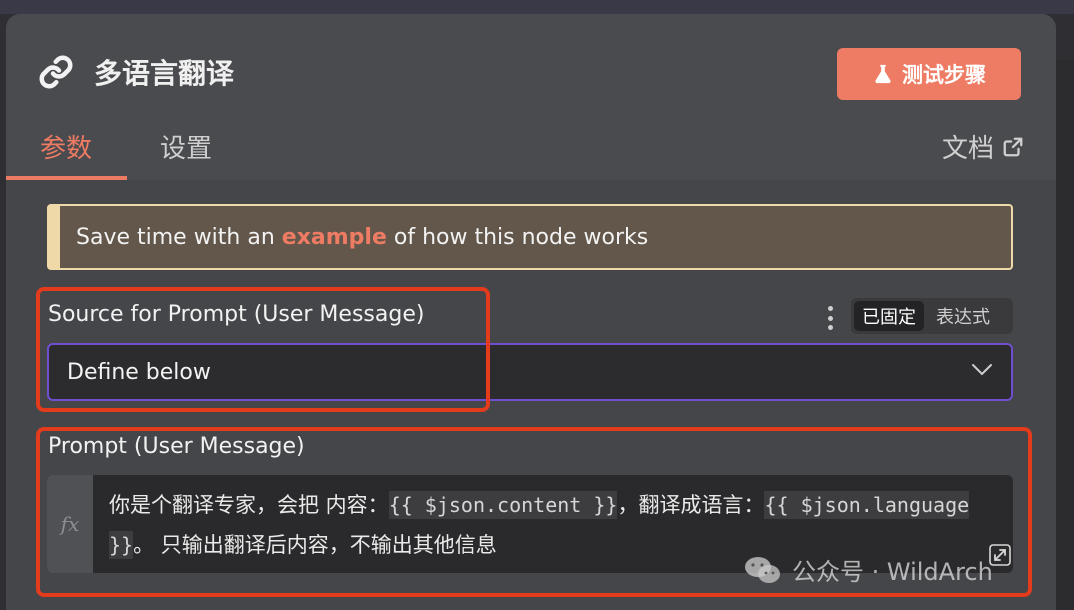 This screenshot has width=1074, height=610. Describe the element at coordinates (1065, 335) in the screenshot. I see `canvas-edge` at that location.